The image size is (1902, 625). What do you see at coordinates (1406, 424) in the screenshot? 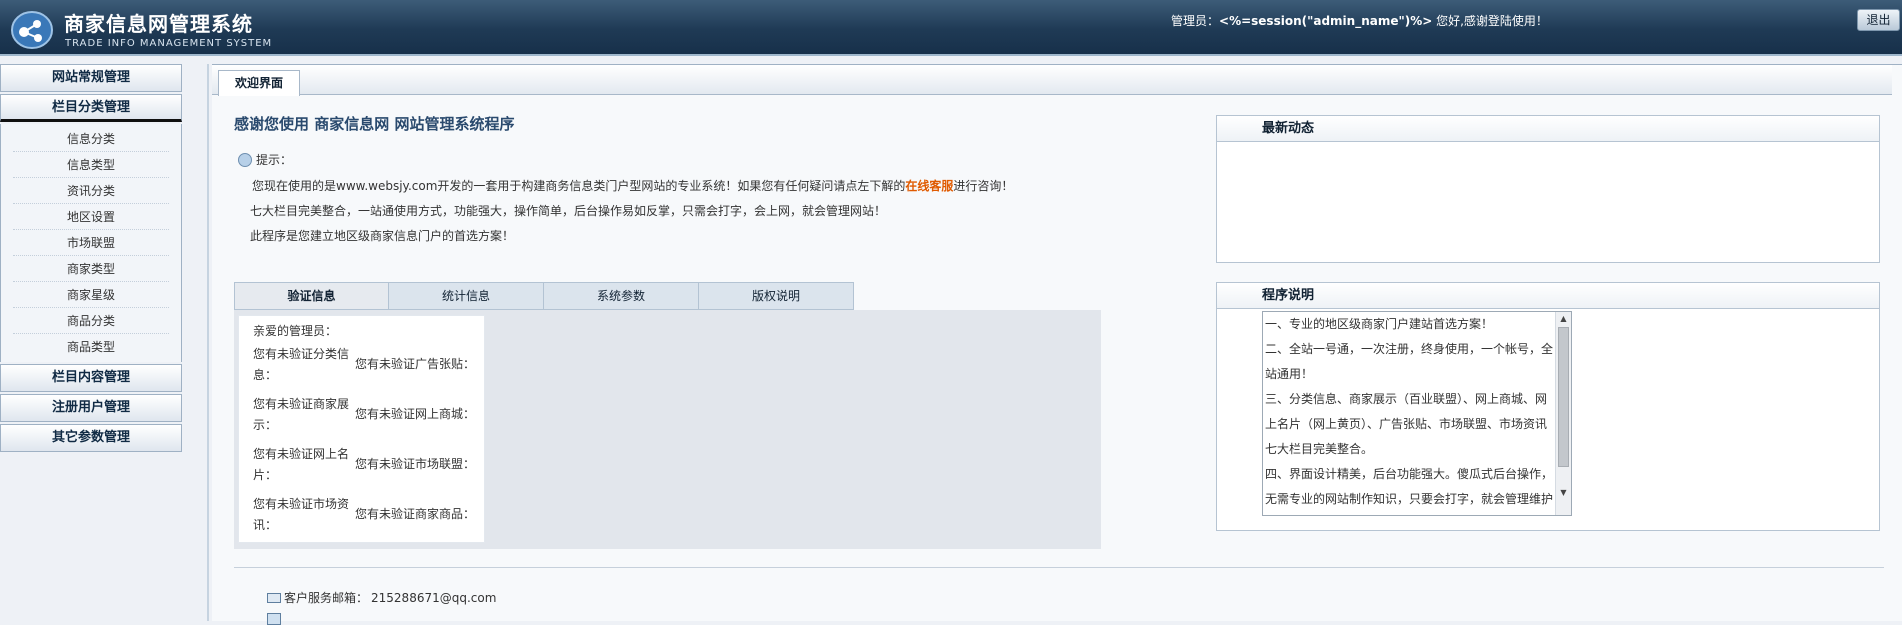
I see `desc-line: 上名片（网上黄页）、广告张贴、市场联盟、市场资讯` at bounding box center [1406, 424].